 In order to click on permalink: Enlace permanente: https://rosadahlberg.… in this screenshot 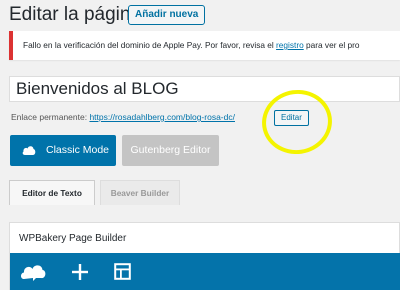, I will do `click(123, 117)`.